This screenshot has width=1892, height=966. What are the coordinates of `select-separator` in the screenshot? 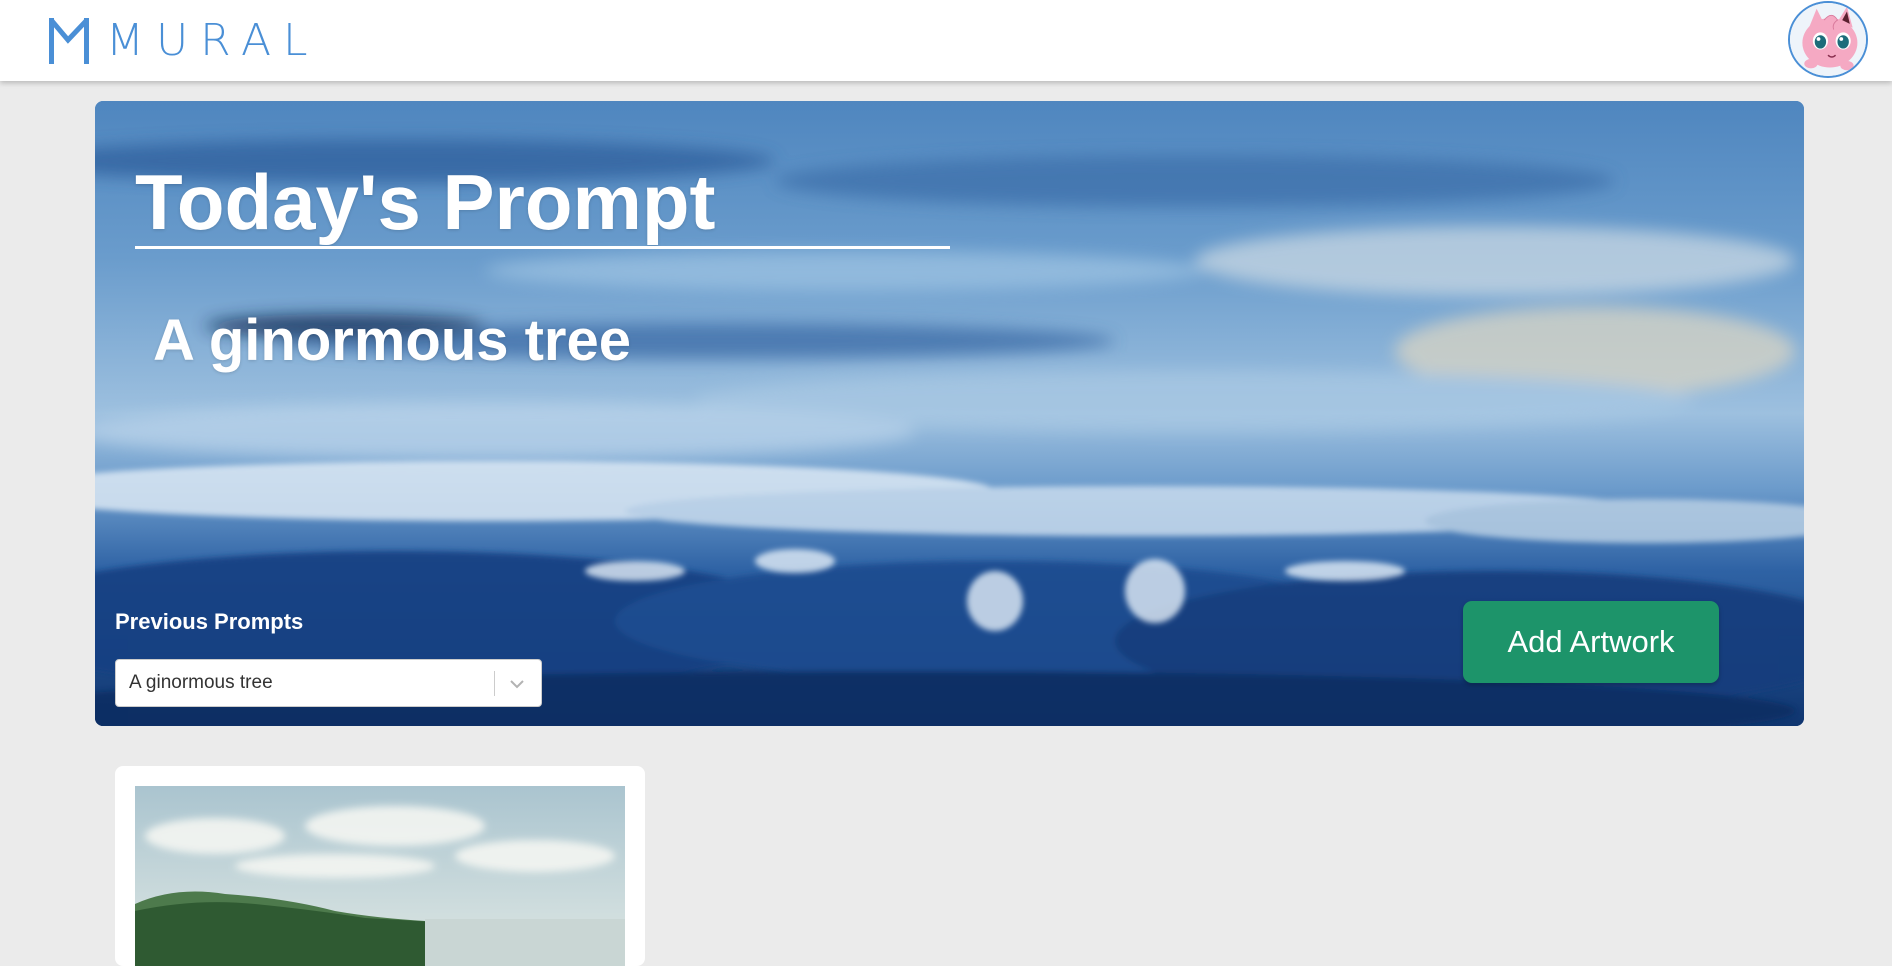 It's located at (494, 683).